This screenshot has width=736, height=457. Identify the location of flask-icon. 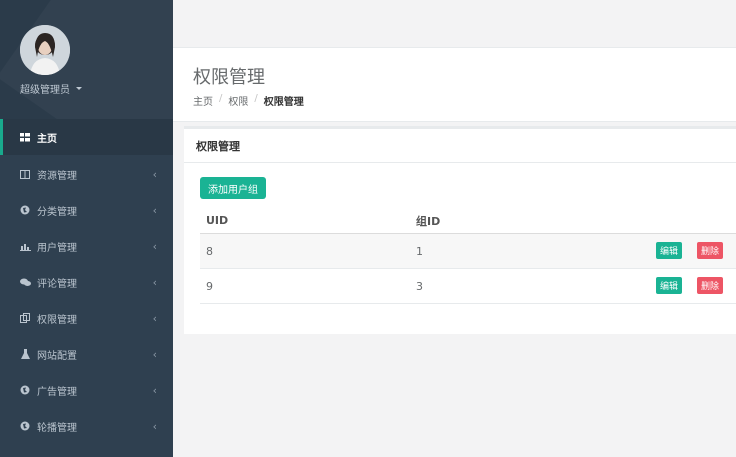
(25, 354).